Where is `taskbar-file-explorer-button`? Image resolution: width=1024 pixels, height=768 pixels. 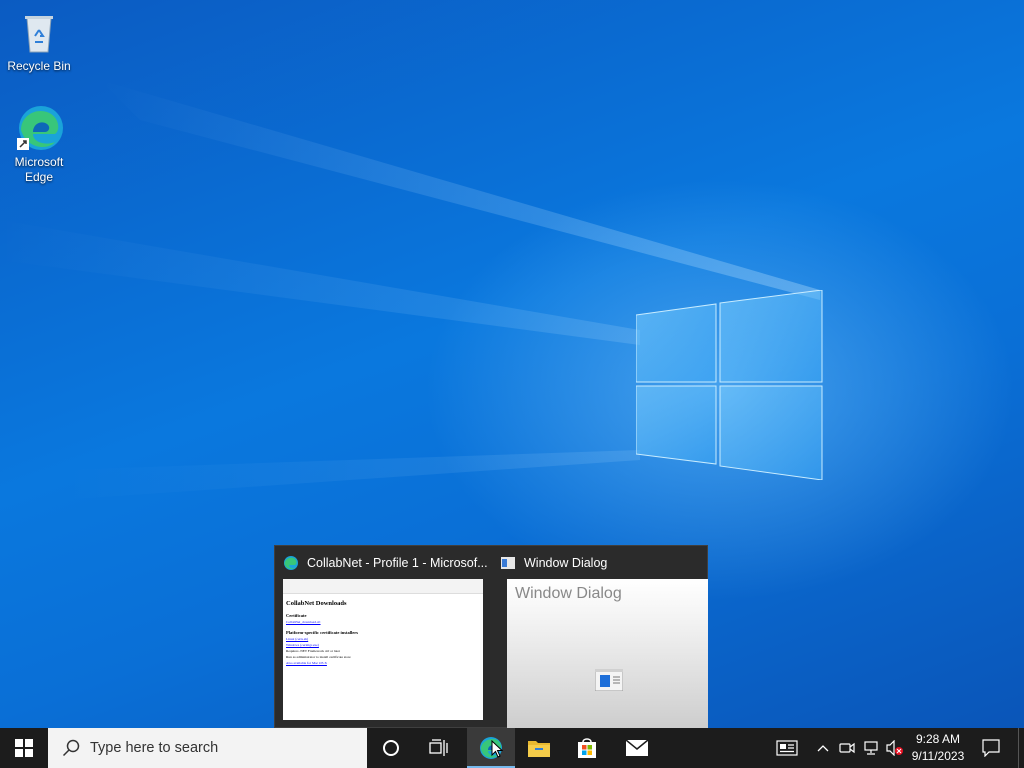
taskbar-file-explorer-button is located at coordinates (539, 748).